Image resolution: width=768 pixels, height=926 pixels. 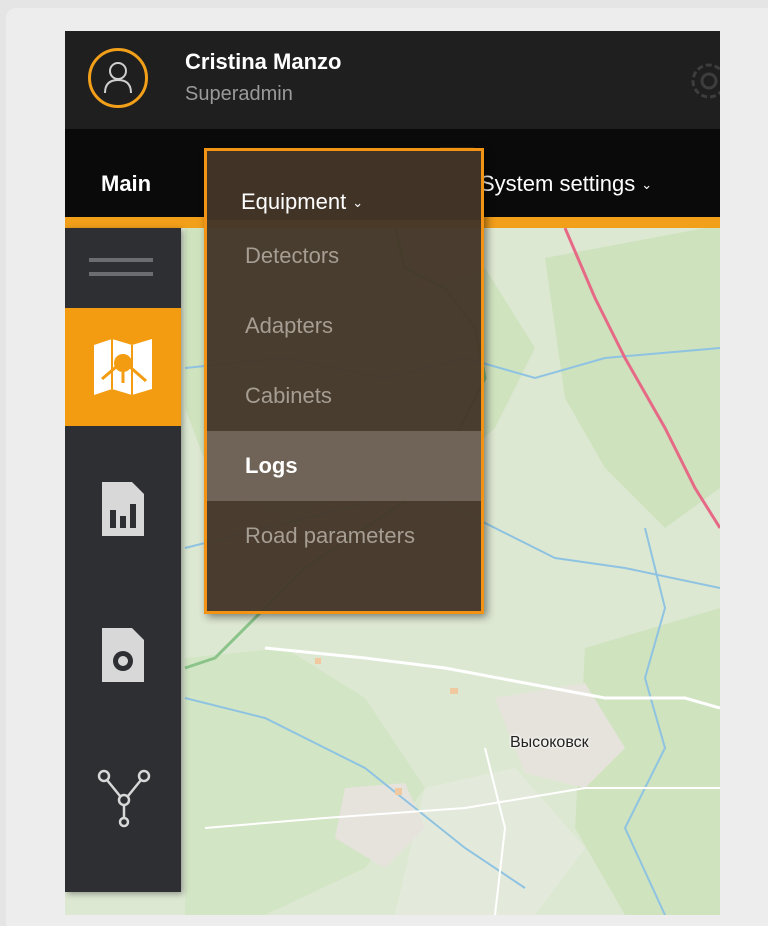 What do you see at coordinates (392, 80) in the screenshot?
I see `user-header: Cristina Manzo Superadmin` at bounding box center [392, 80].